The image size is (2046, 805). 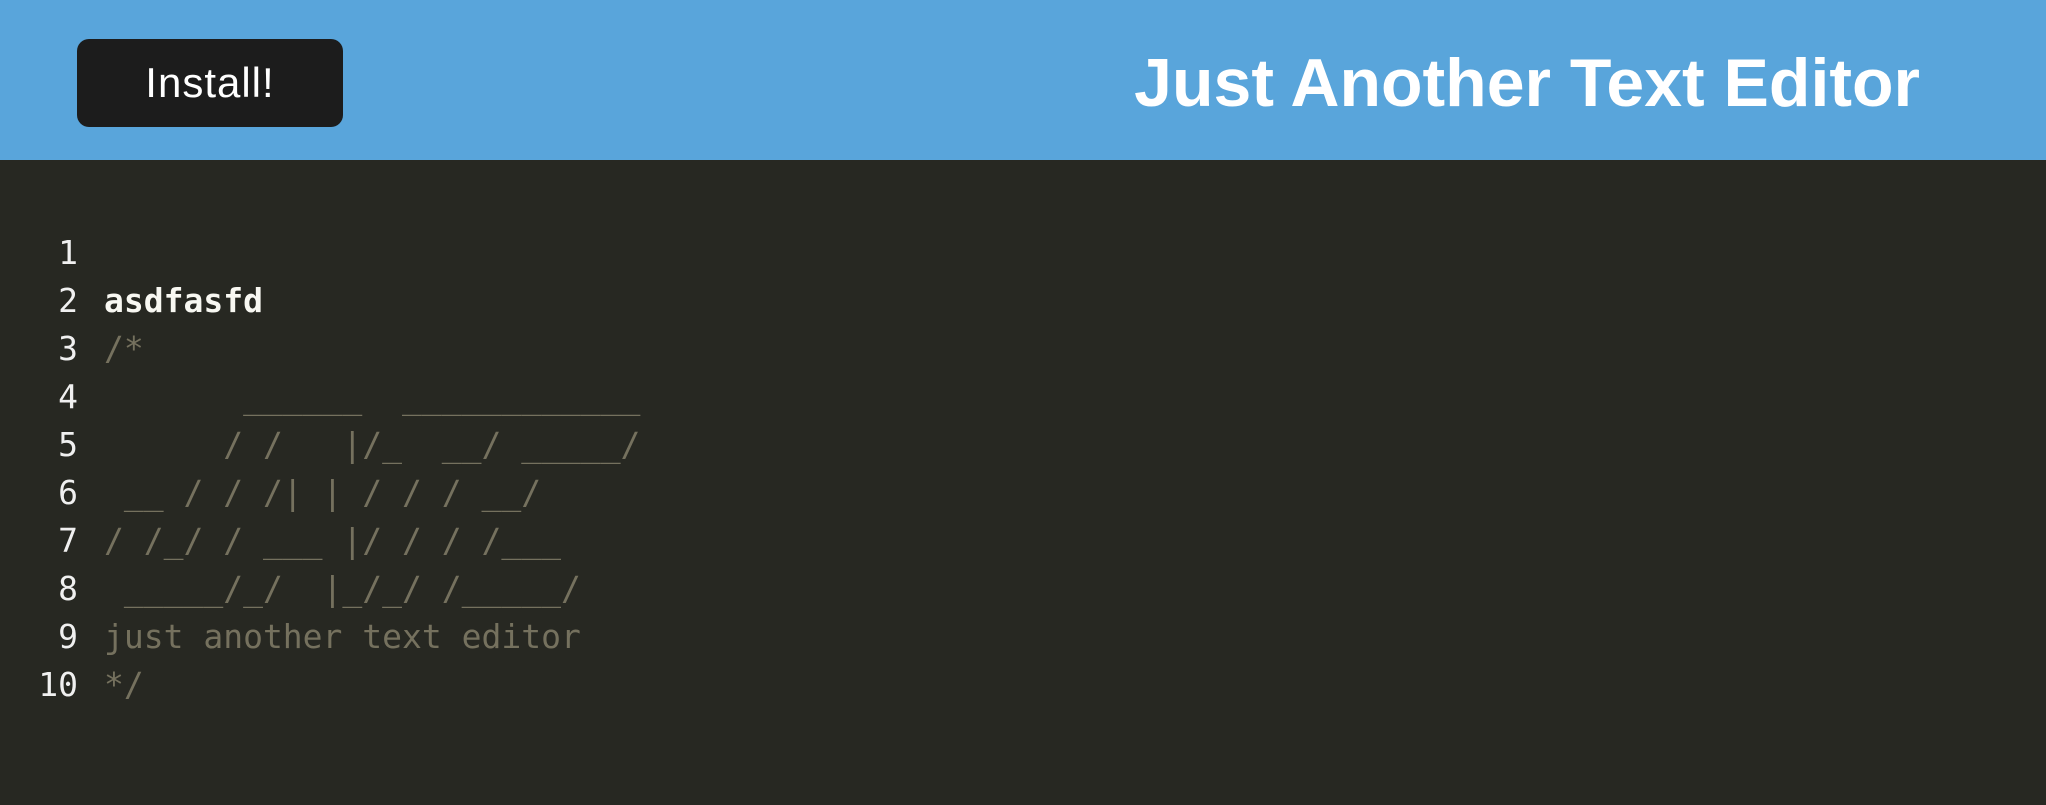 What do you see at coordinates (124, 685) in the screenshot?
I see `comment-text: */` at bounding box center [124, 685].